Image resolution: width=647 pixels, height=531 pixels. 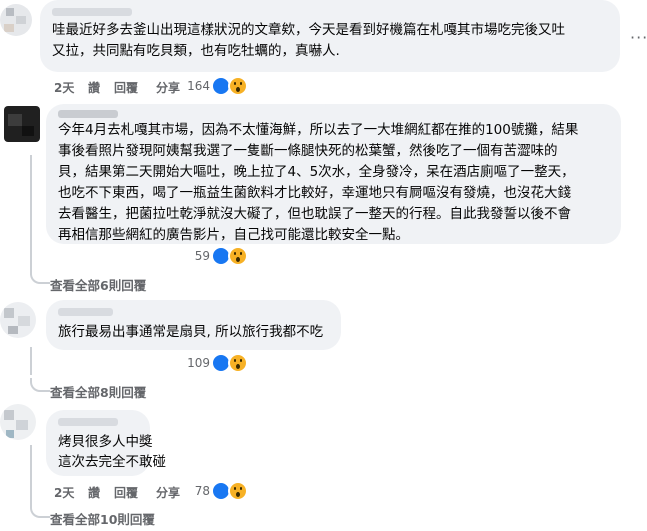 I want to click on comment-text-line: 這次去完全不敢碰, so click(x=112, y=462).